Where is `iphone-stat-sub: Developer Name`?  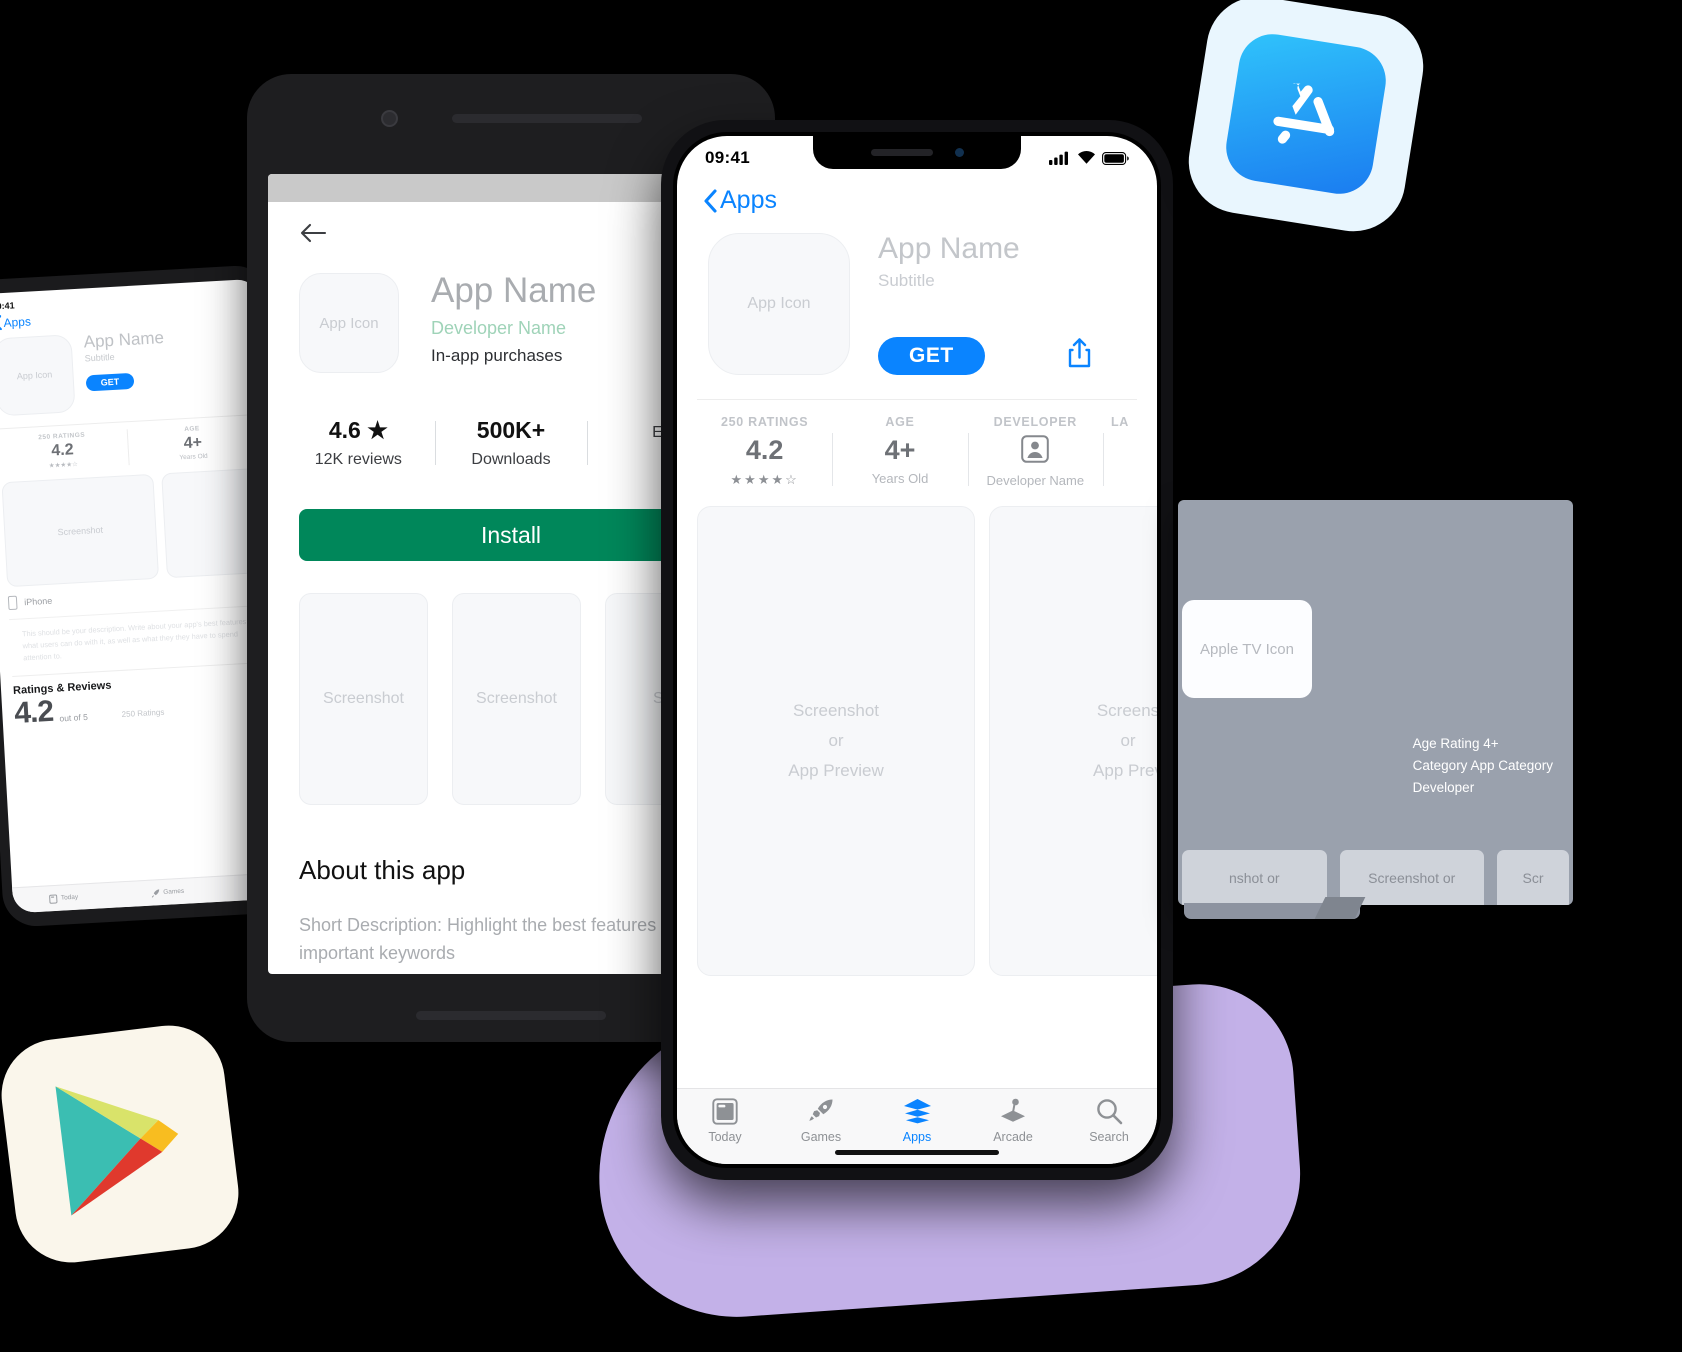 iphone-stat-sub: Developer Name is located at coordinates (1035, 480).